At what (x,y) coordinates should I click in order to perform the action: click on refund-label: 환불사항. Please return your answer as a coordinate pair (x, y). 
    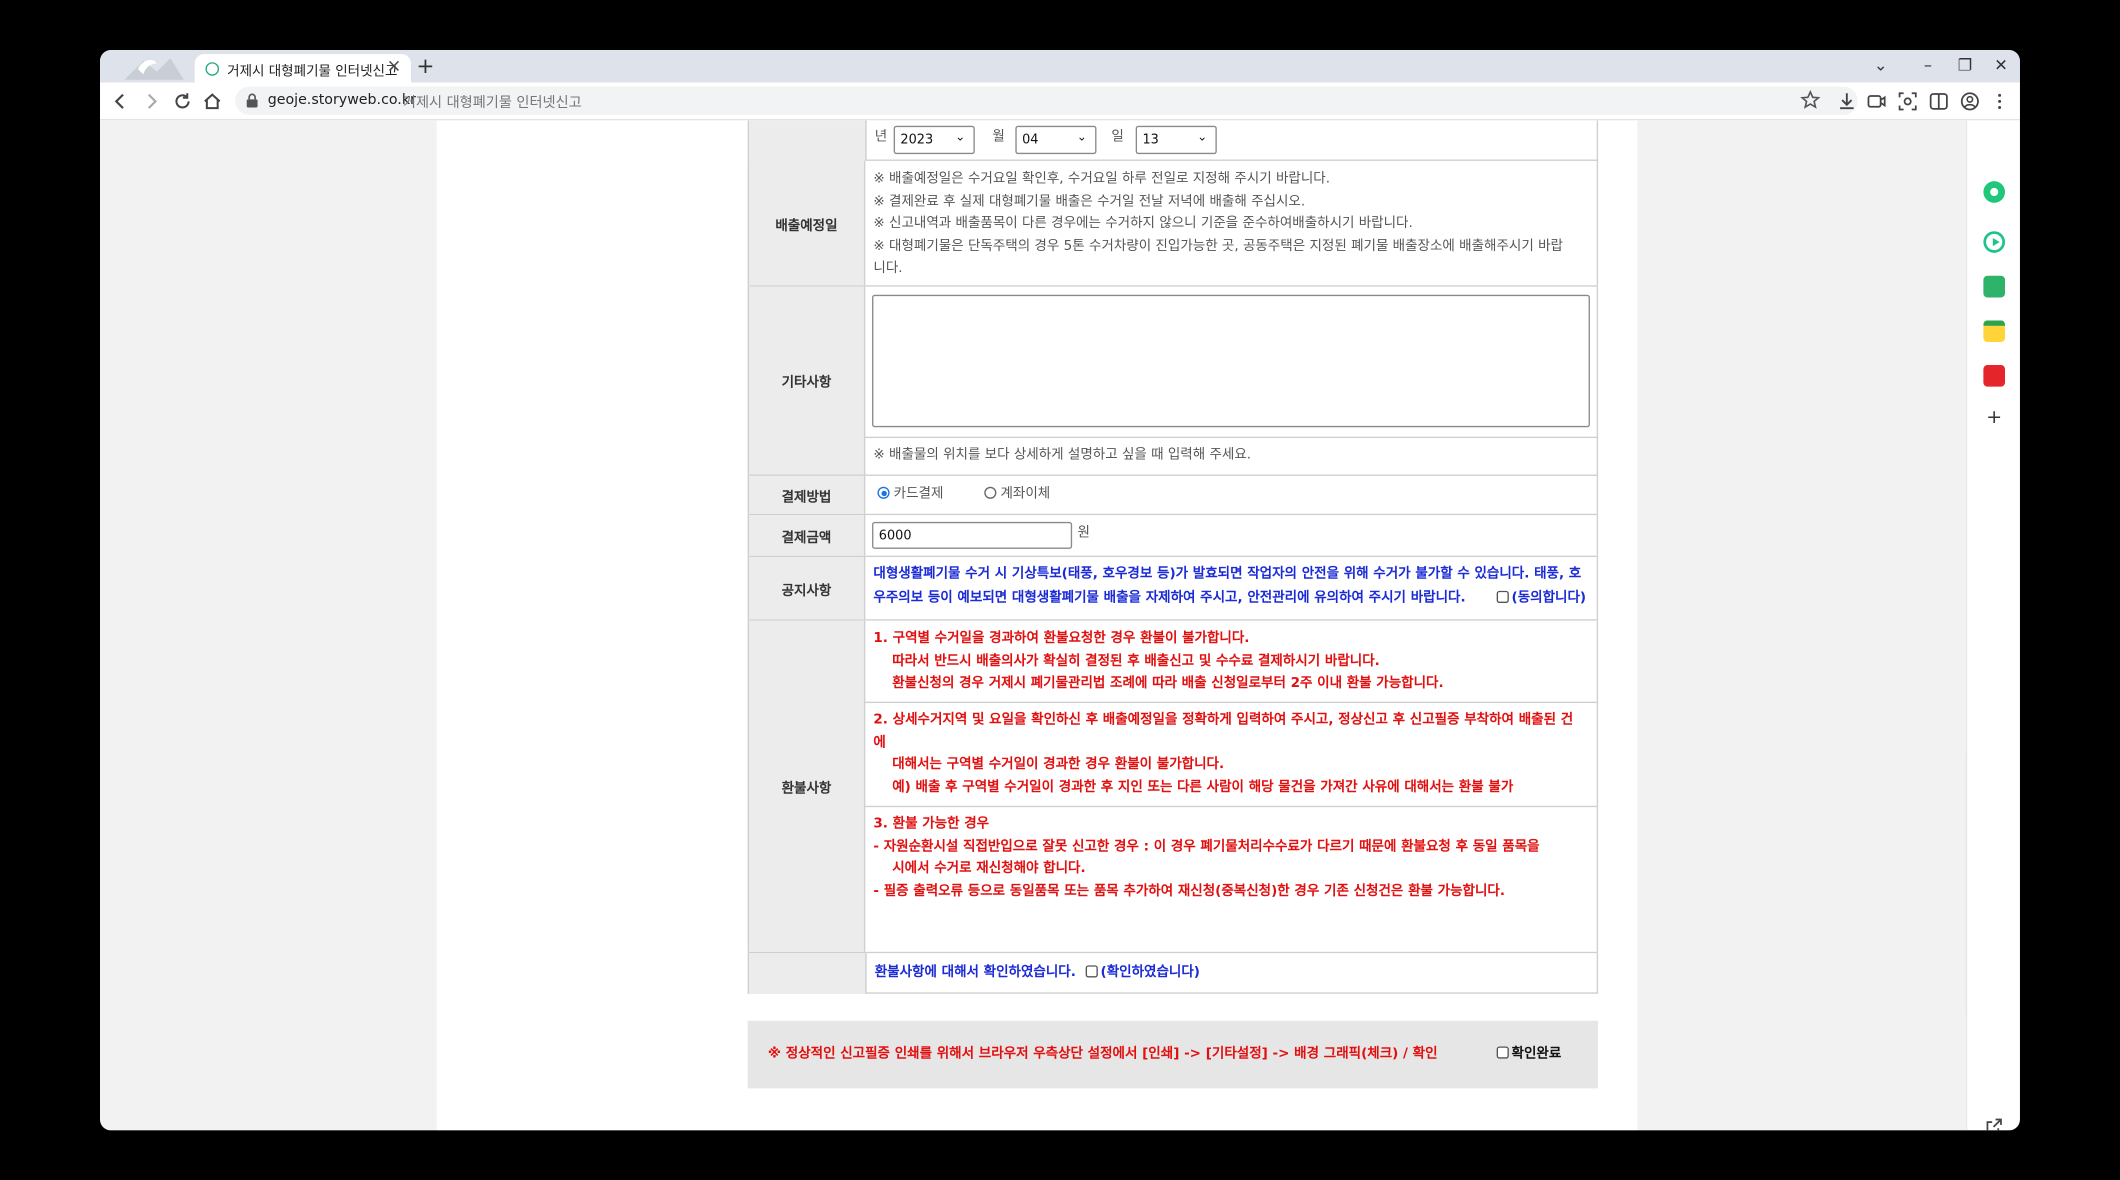
    Looking at the image, I should click on (806, 786).